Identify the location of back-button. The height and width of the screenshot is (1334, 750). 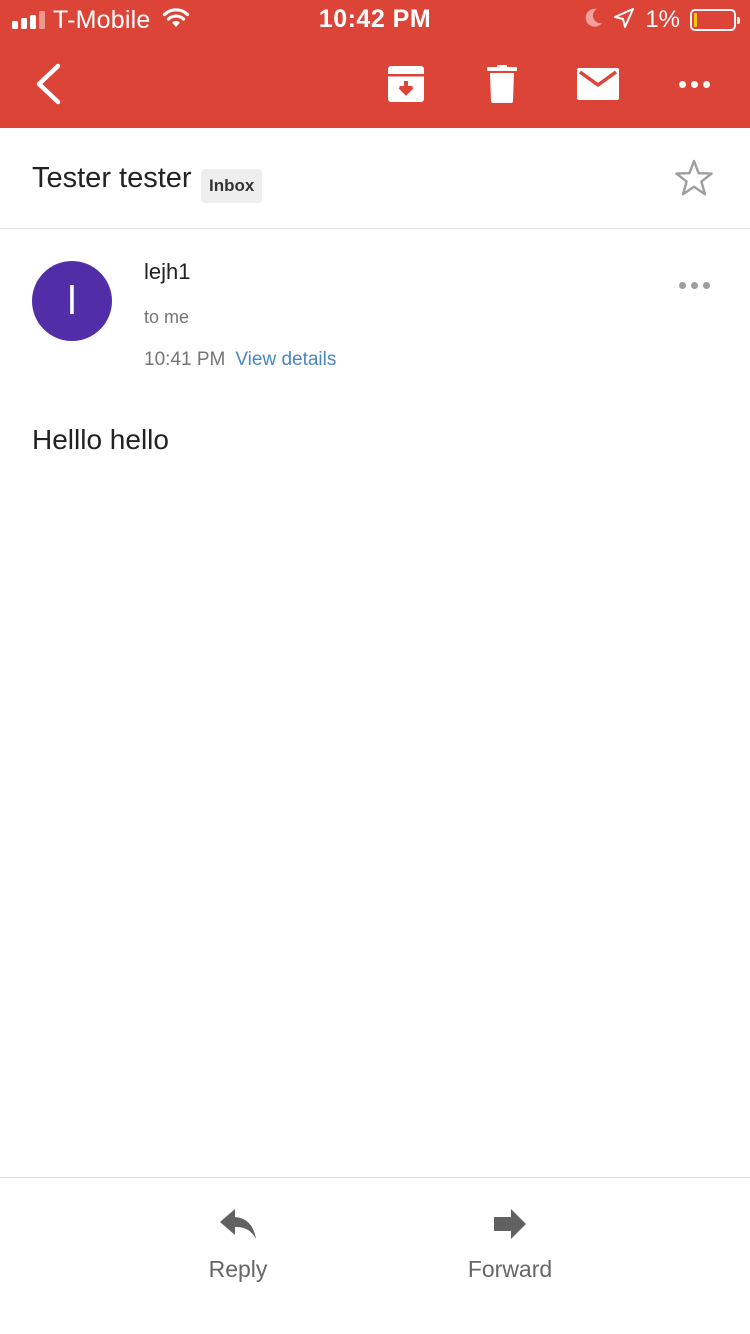
(48, 84).